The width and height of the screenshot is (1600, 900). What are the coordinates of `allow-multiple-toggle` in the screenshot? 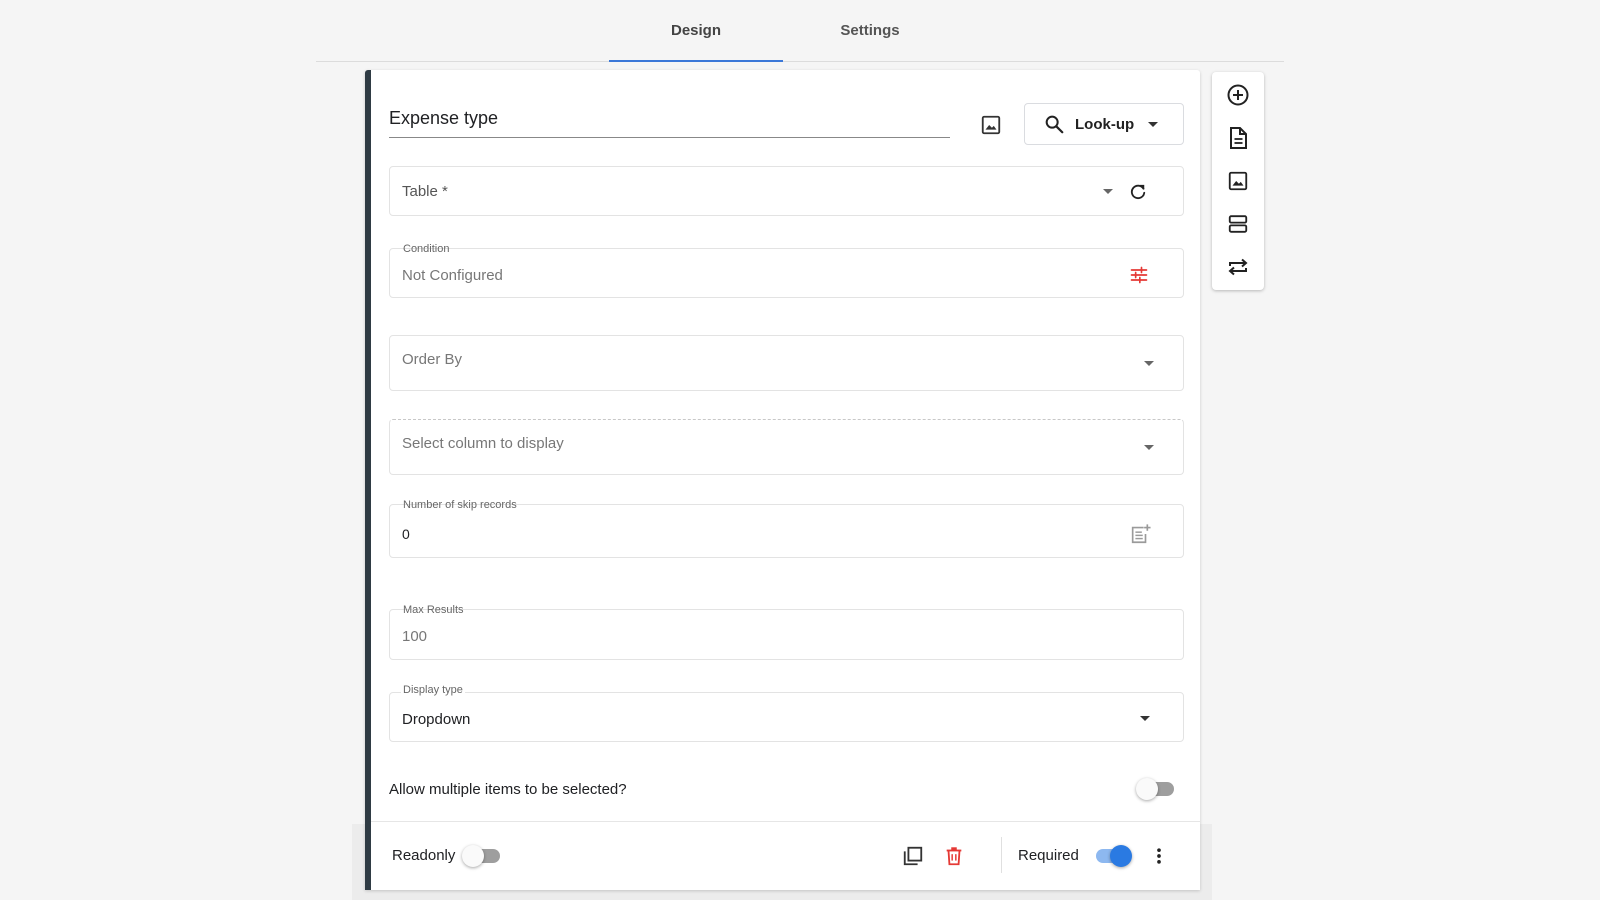 It's located at (1155, 789).